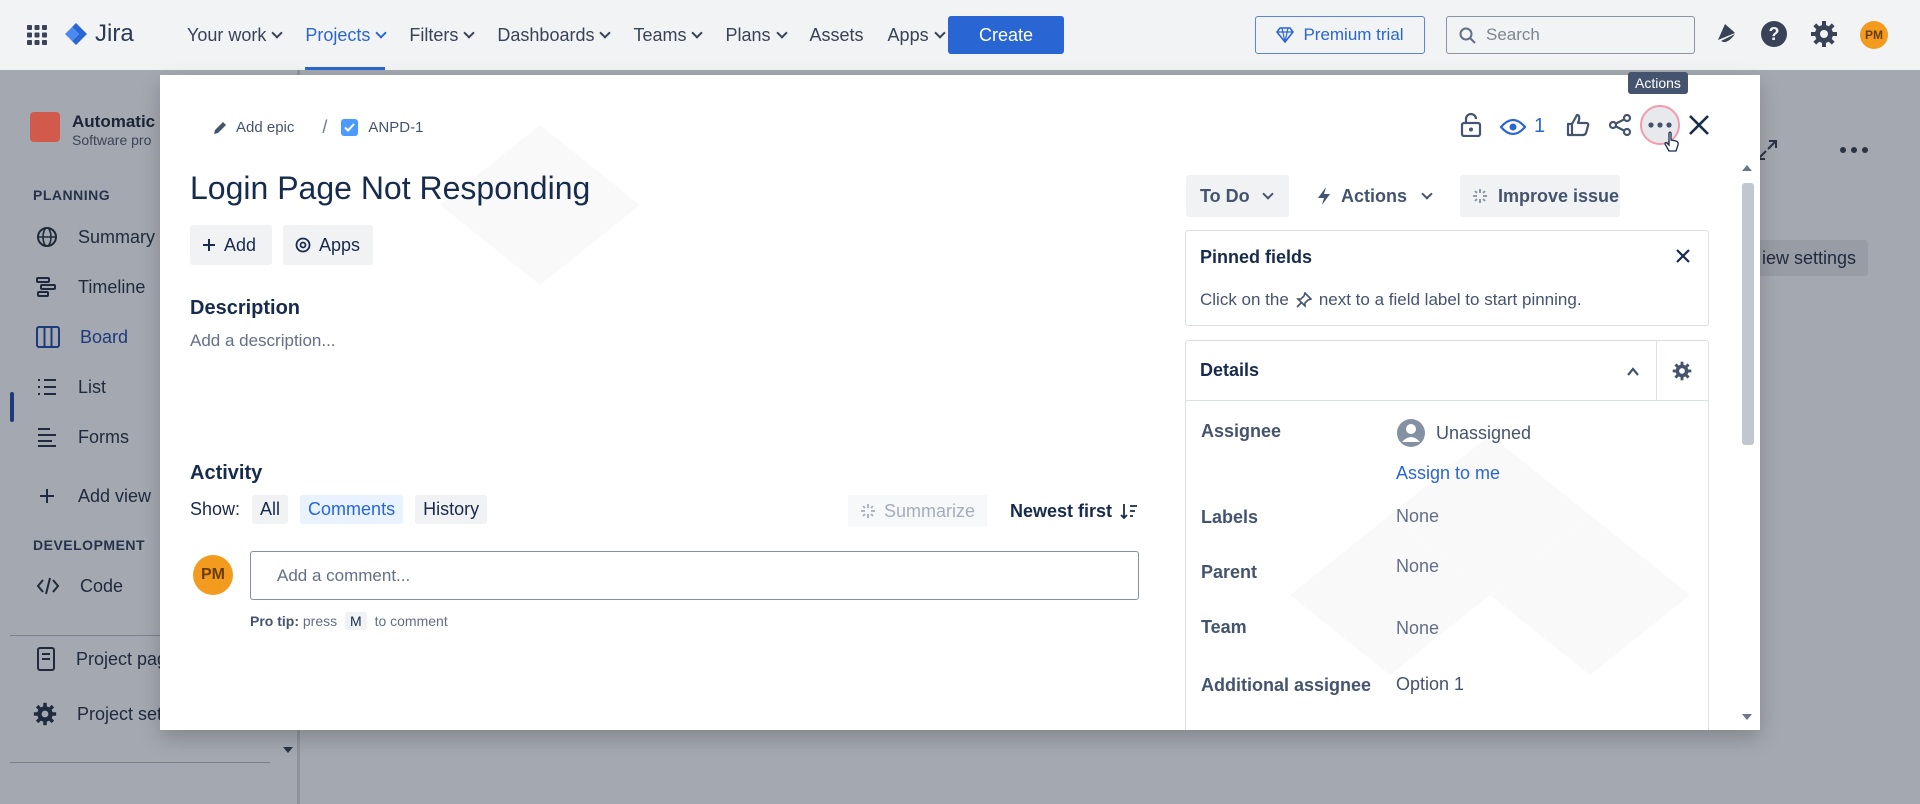 The width and height of the screenshot is (1920, 804). Describe the element at coordinates (220, 127) in the screenshot. I see `pencil-icon` at that location.